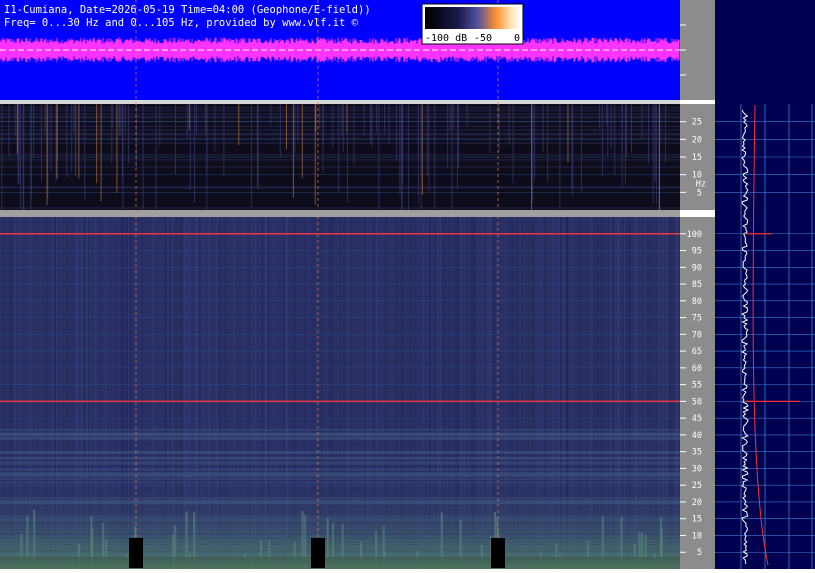 This screenshot has height=573, width=815. Describe the element at coordinates (697, 469) in the screenshot. I see `main-tick-label: 30` at that location.